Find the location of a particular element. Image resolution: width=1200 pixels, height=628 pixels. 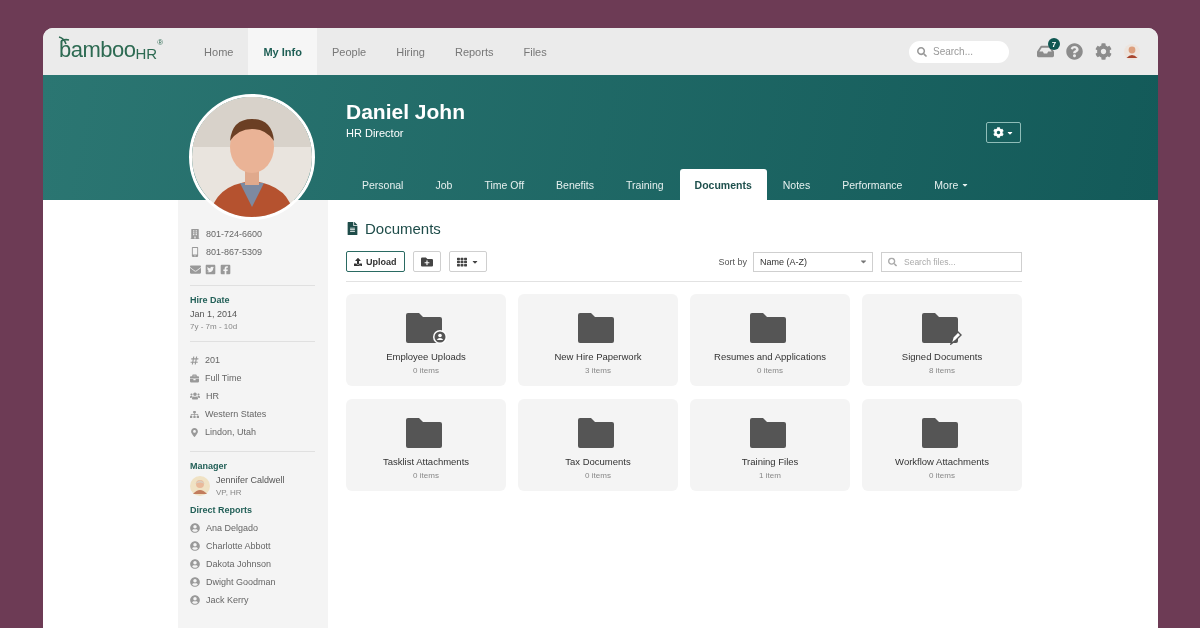

manager-title: VP, HR is located at coordinates (229, 492).